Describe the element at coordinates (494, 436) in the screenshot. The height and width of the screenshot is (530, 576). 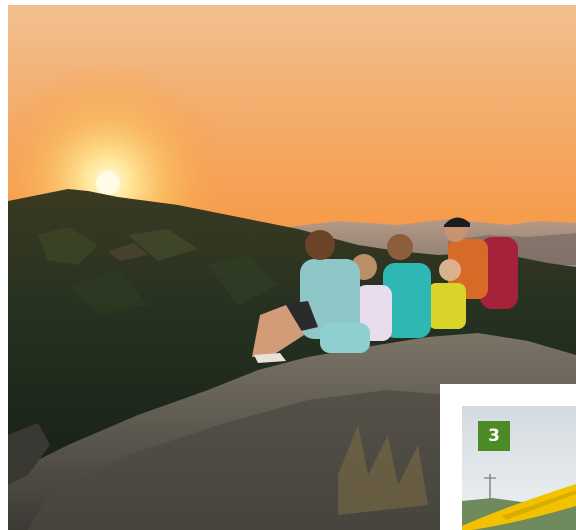
I see `number-badge: 3` at that location.